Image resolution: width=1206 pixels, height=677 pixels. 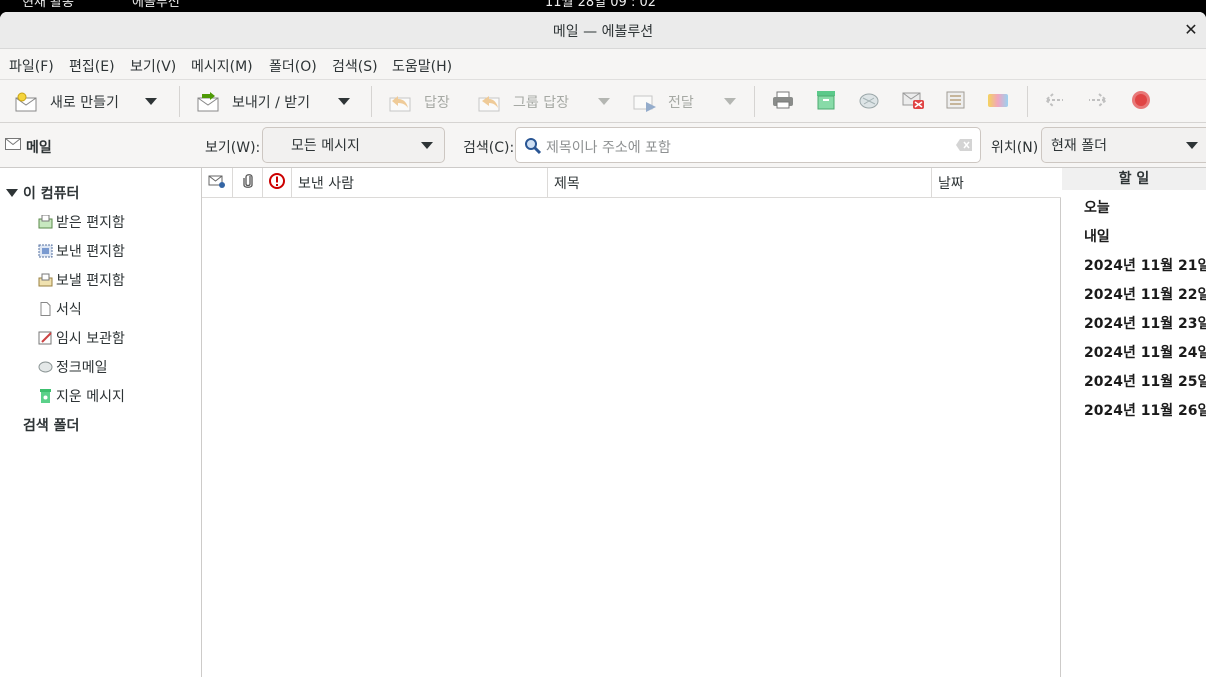 I want to click on clear-search-icon, so click(x=964, y=147).